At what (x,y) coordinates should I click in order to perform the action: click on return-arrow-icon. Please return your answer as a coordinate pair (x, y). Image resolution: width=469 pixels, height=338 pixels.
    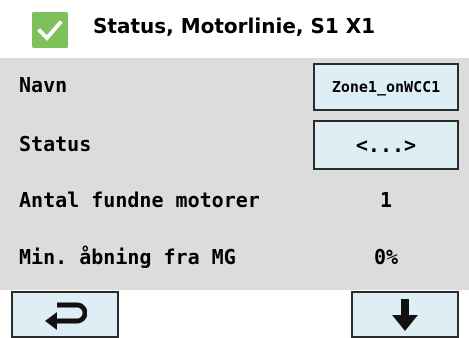
    Looking at the image, I should click on (66, 316).